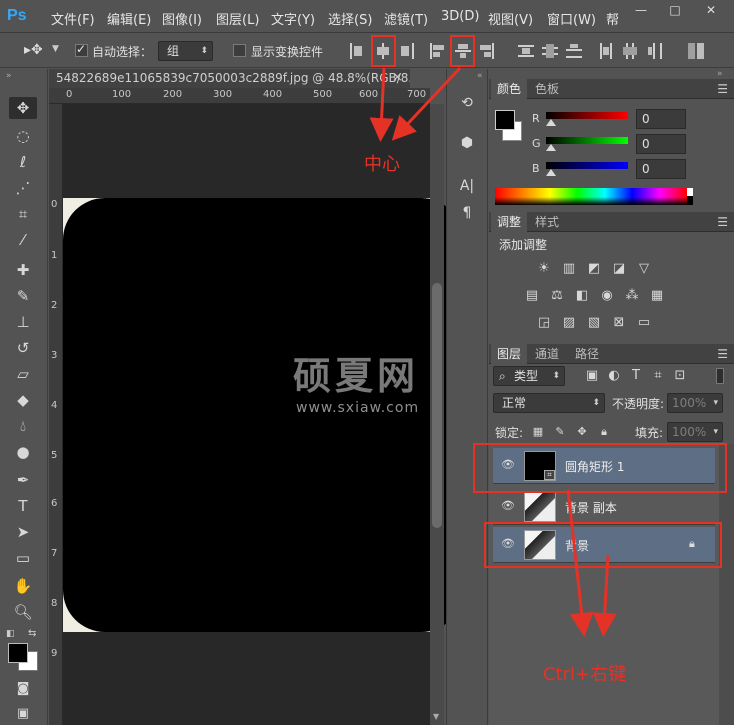 This screenshot has height=725, width=734. Describe the element at coordinates (580, 563) in the screenshot. I see `arrow-ctrl-left` at that location.